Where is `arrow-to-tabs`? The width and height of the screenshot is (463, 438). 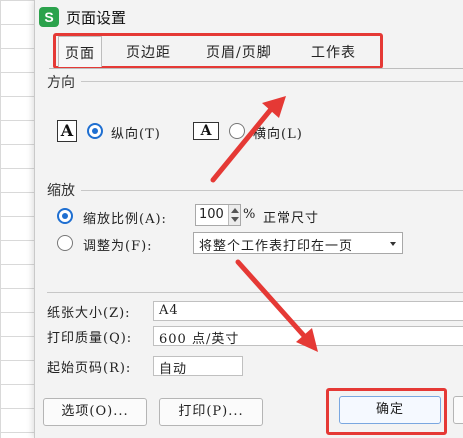
arrow-to-tabs is located at coordinates (248, 139).